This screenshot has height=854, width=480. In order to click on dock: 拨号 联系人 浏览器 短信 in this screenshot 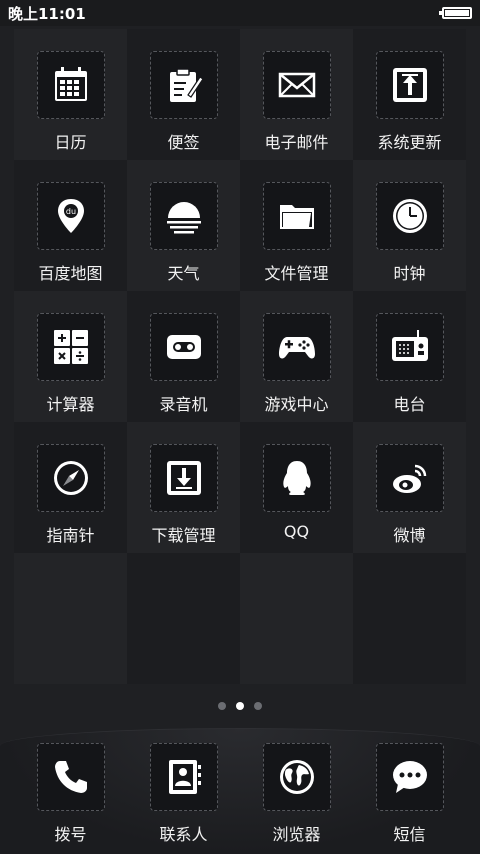, I will do `click(240, 791)`.